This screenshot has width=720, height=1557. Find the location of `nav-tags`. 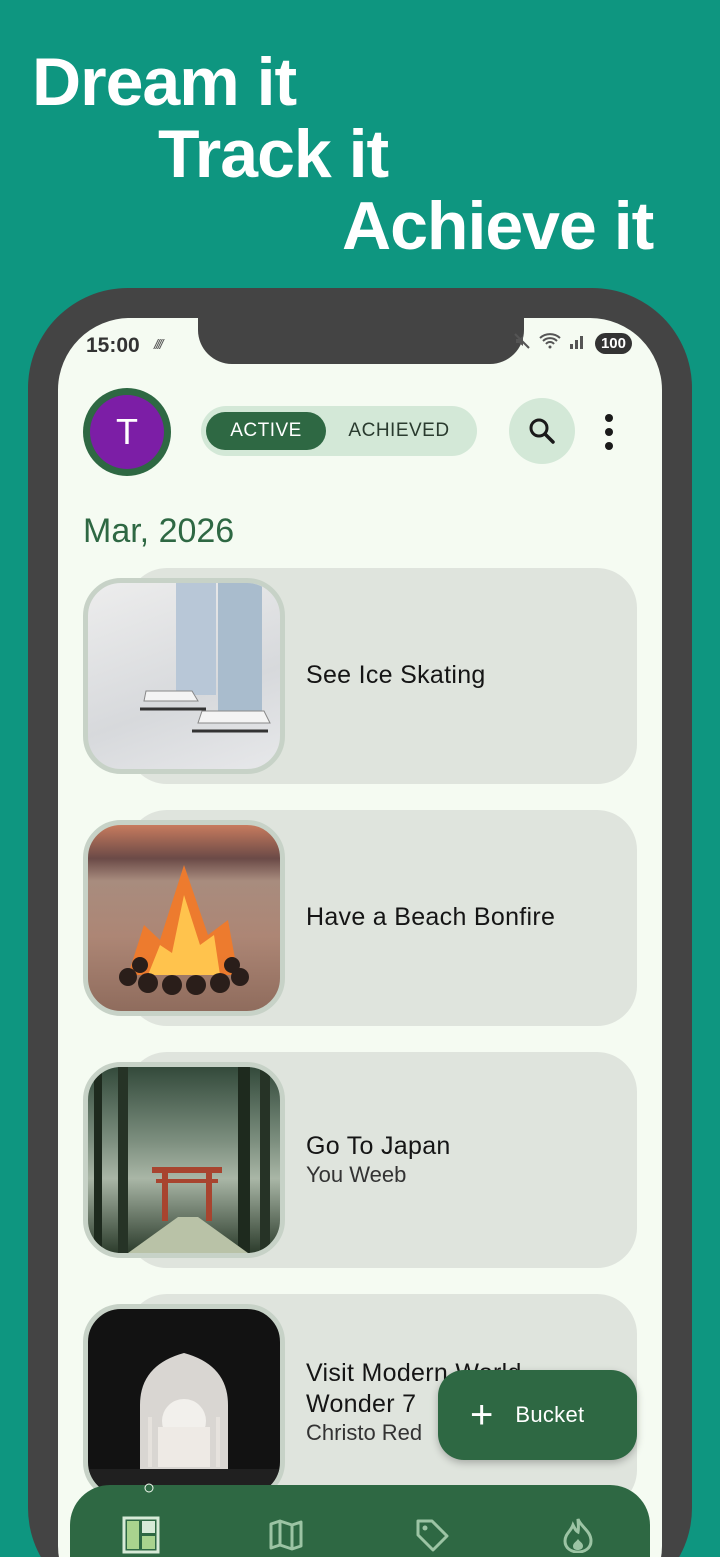

nav-tags is located at coordinates (432, 1535).